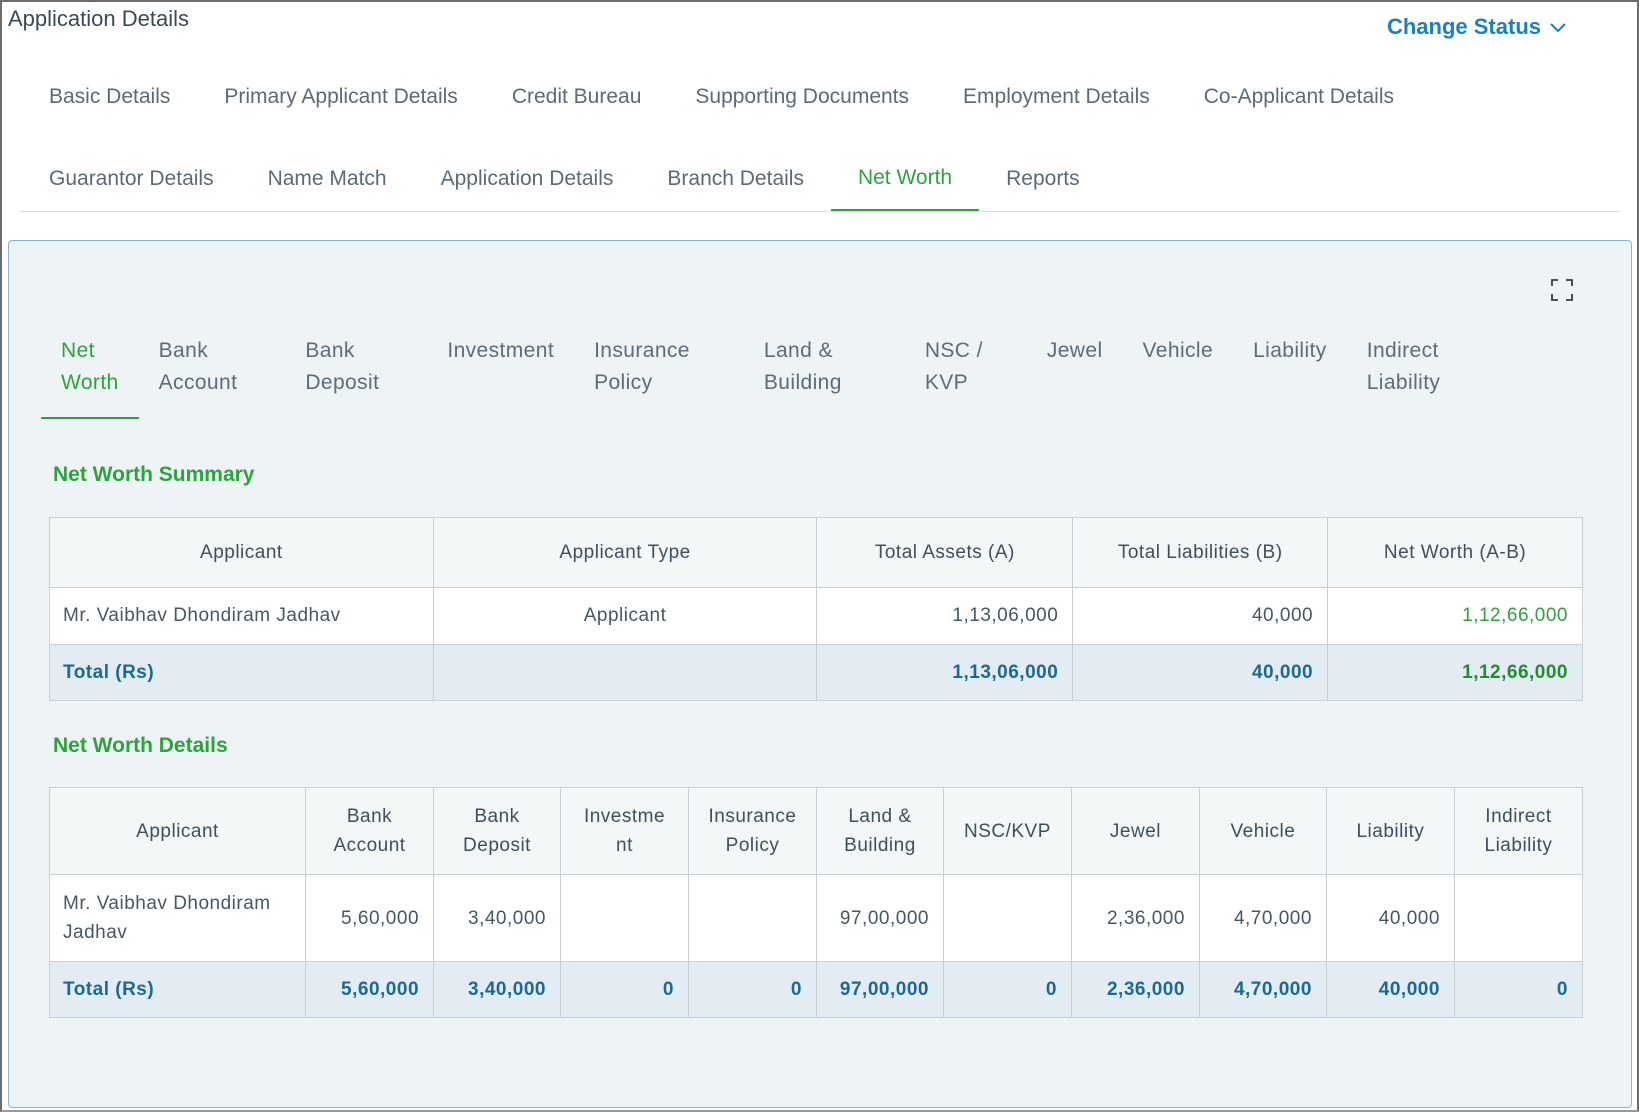 This screenshot has height=1112, width=1639. I want to click on empty-cell, so click(625, 672).